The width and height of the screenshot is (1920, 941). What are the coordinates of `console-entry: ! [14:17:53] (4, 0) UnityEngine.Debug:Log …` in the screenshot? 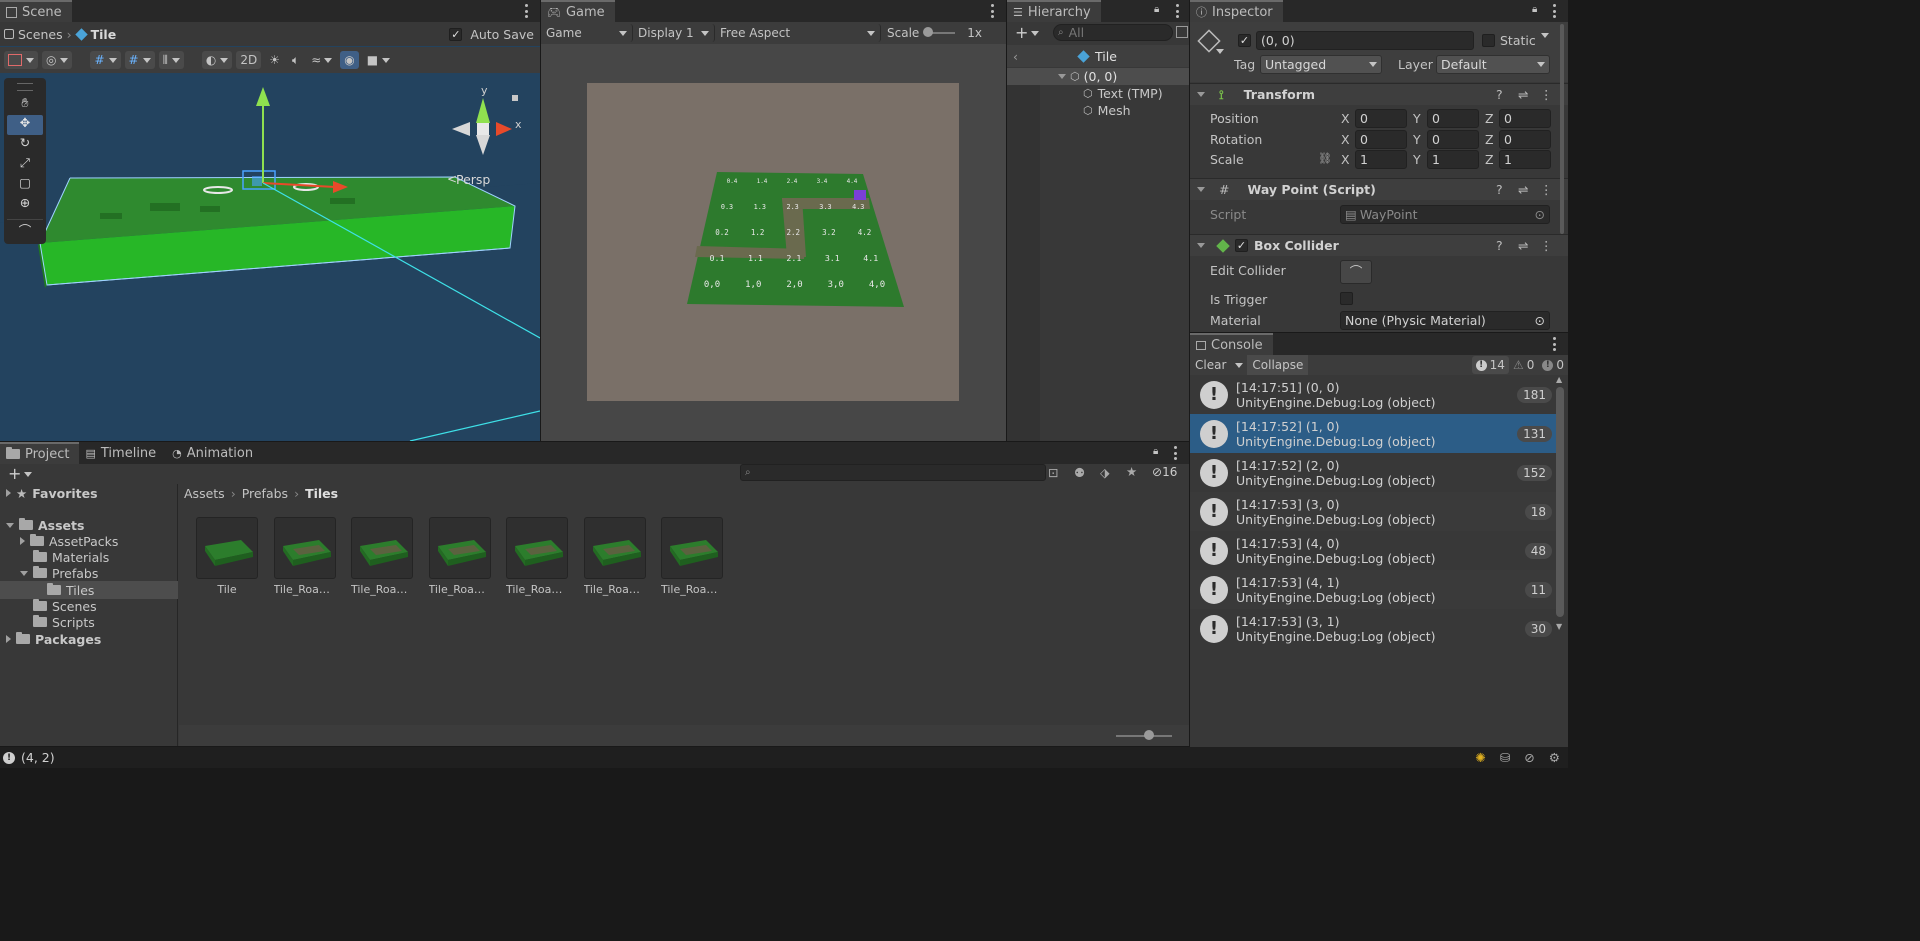 It's located at (1373, 550).